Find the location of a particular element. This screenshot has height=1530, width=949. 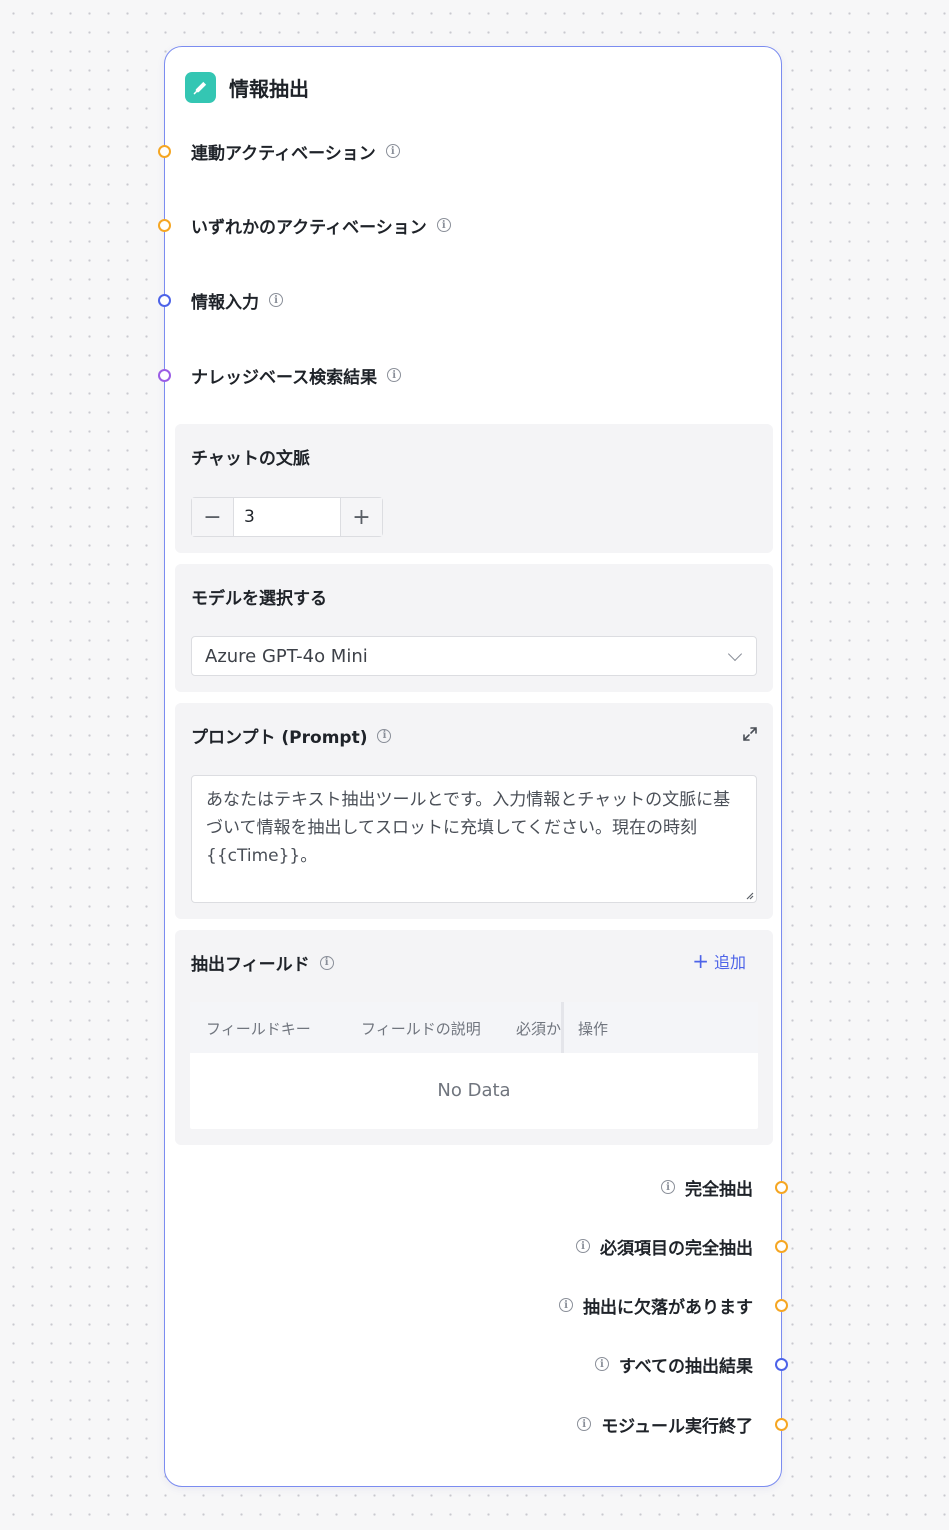

output-row-module-end: i モジュール実行終了 is located at coordinates (476, 1424).